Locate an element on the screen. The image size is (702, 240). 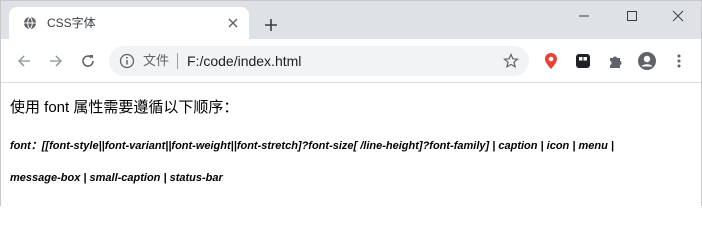
page-heading: 使用 font 属性需要遵循以下顺序： is located at coordinates (124, 107).